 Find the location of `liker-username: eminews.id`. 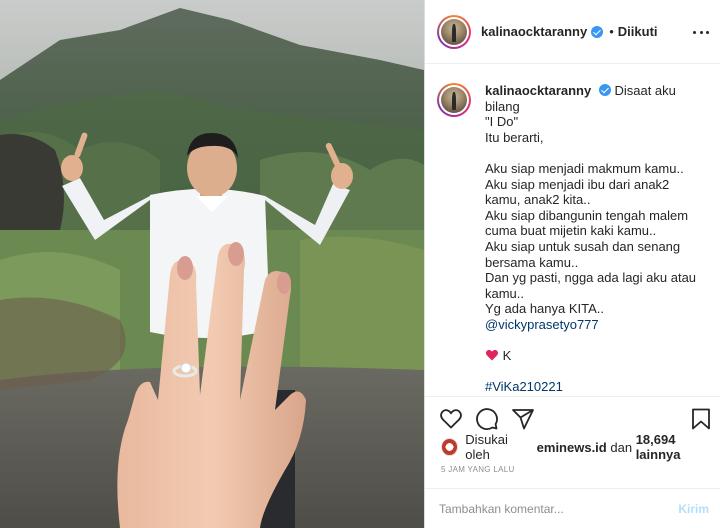

liker-username: eminews.id is located at coordinates (572, 447).